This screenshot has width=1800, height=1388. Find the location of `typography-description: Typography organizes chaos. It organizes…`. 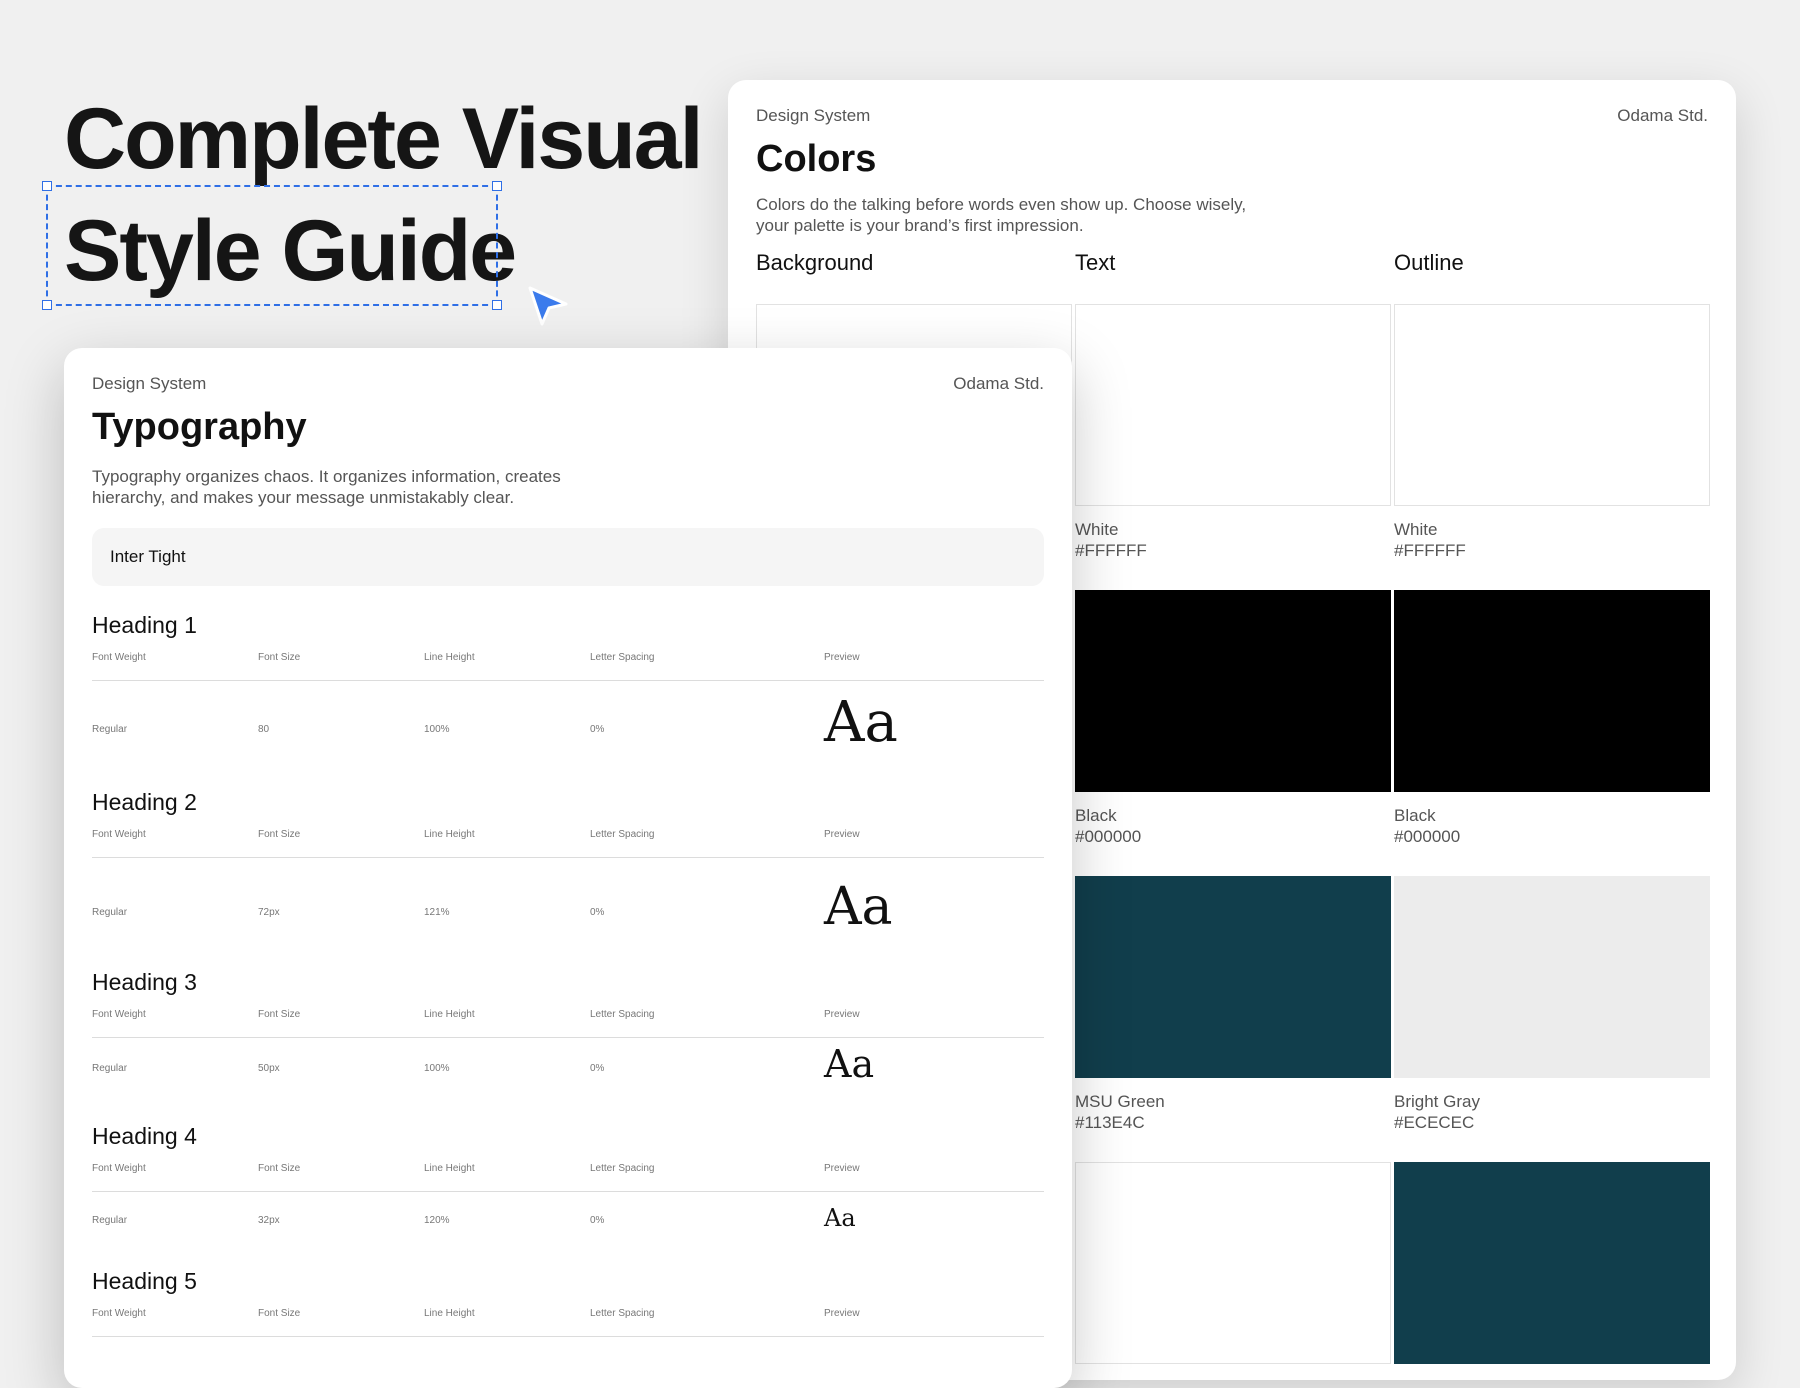

typography-description: Typography organizes chaos. It organizes… is located at coordinates (326, 487).